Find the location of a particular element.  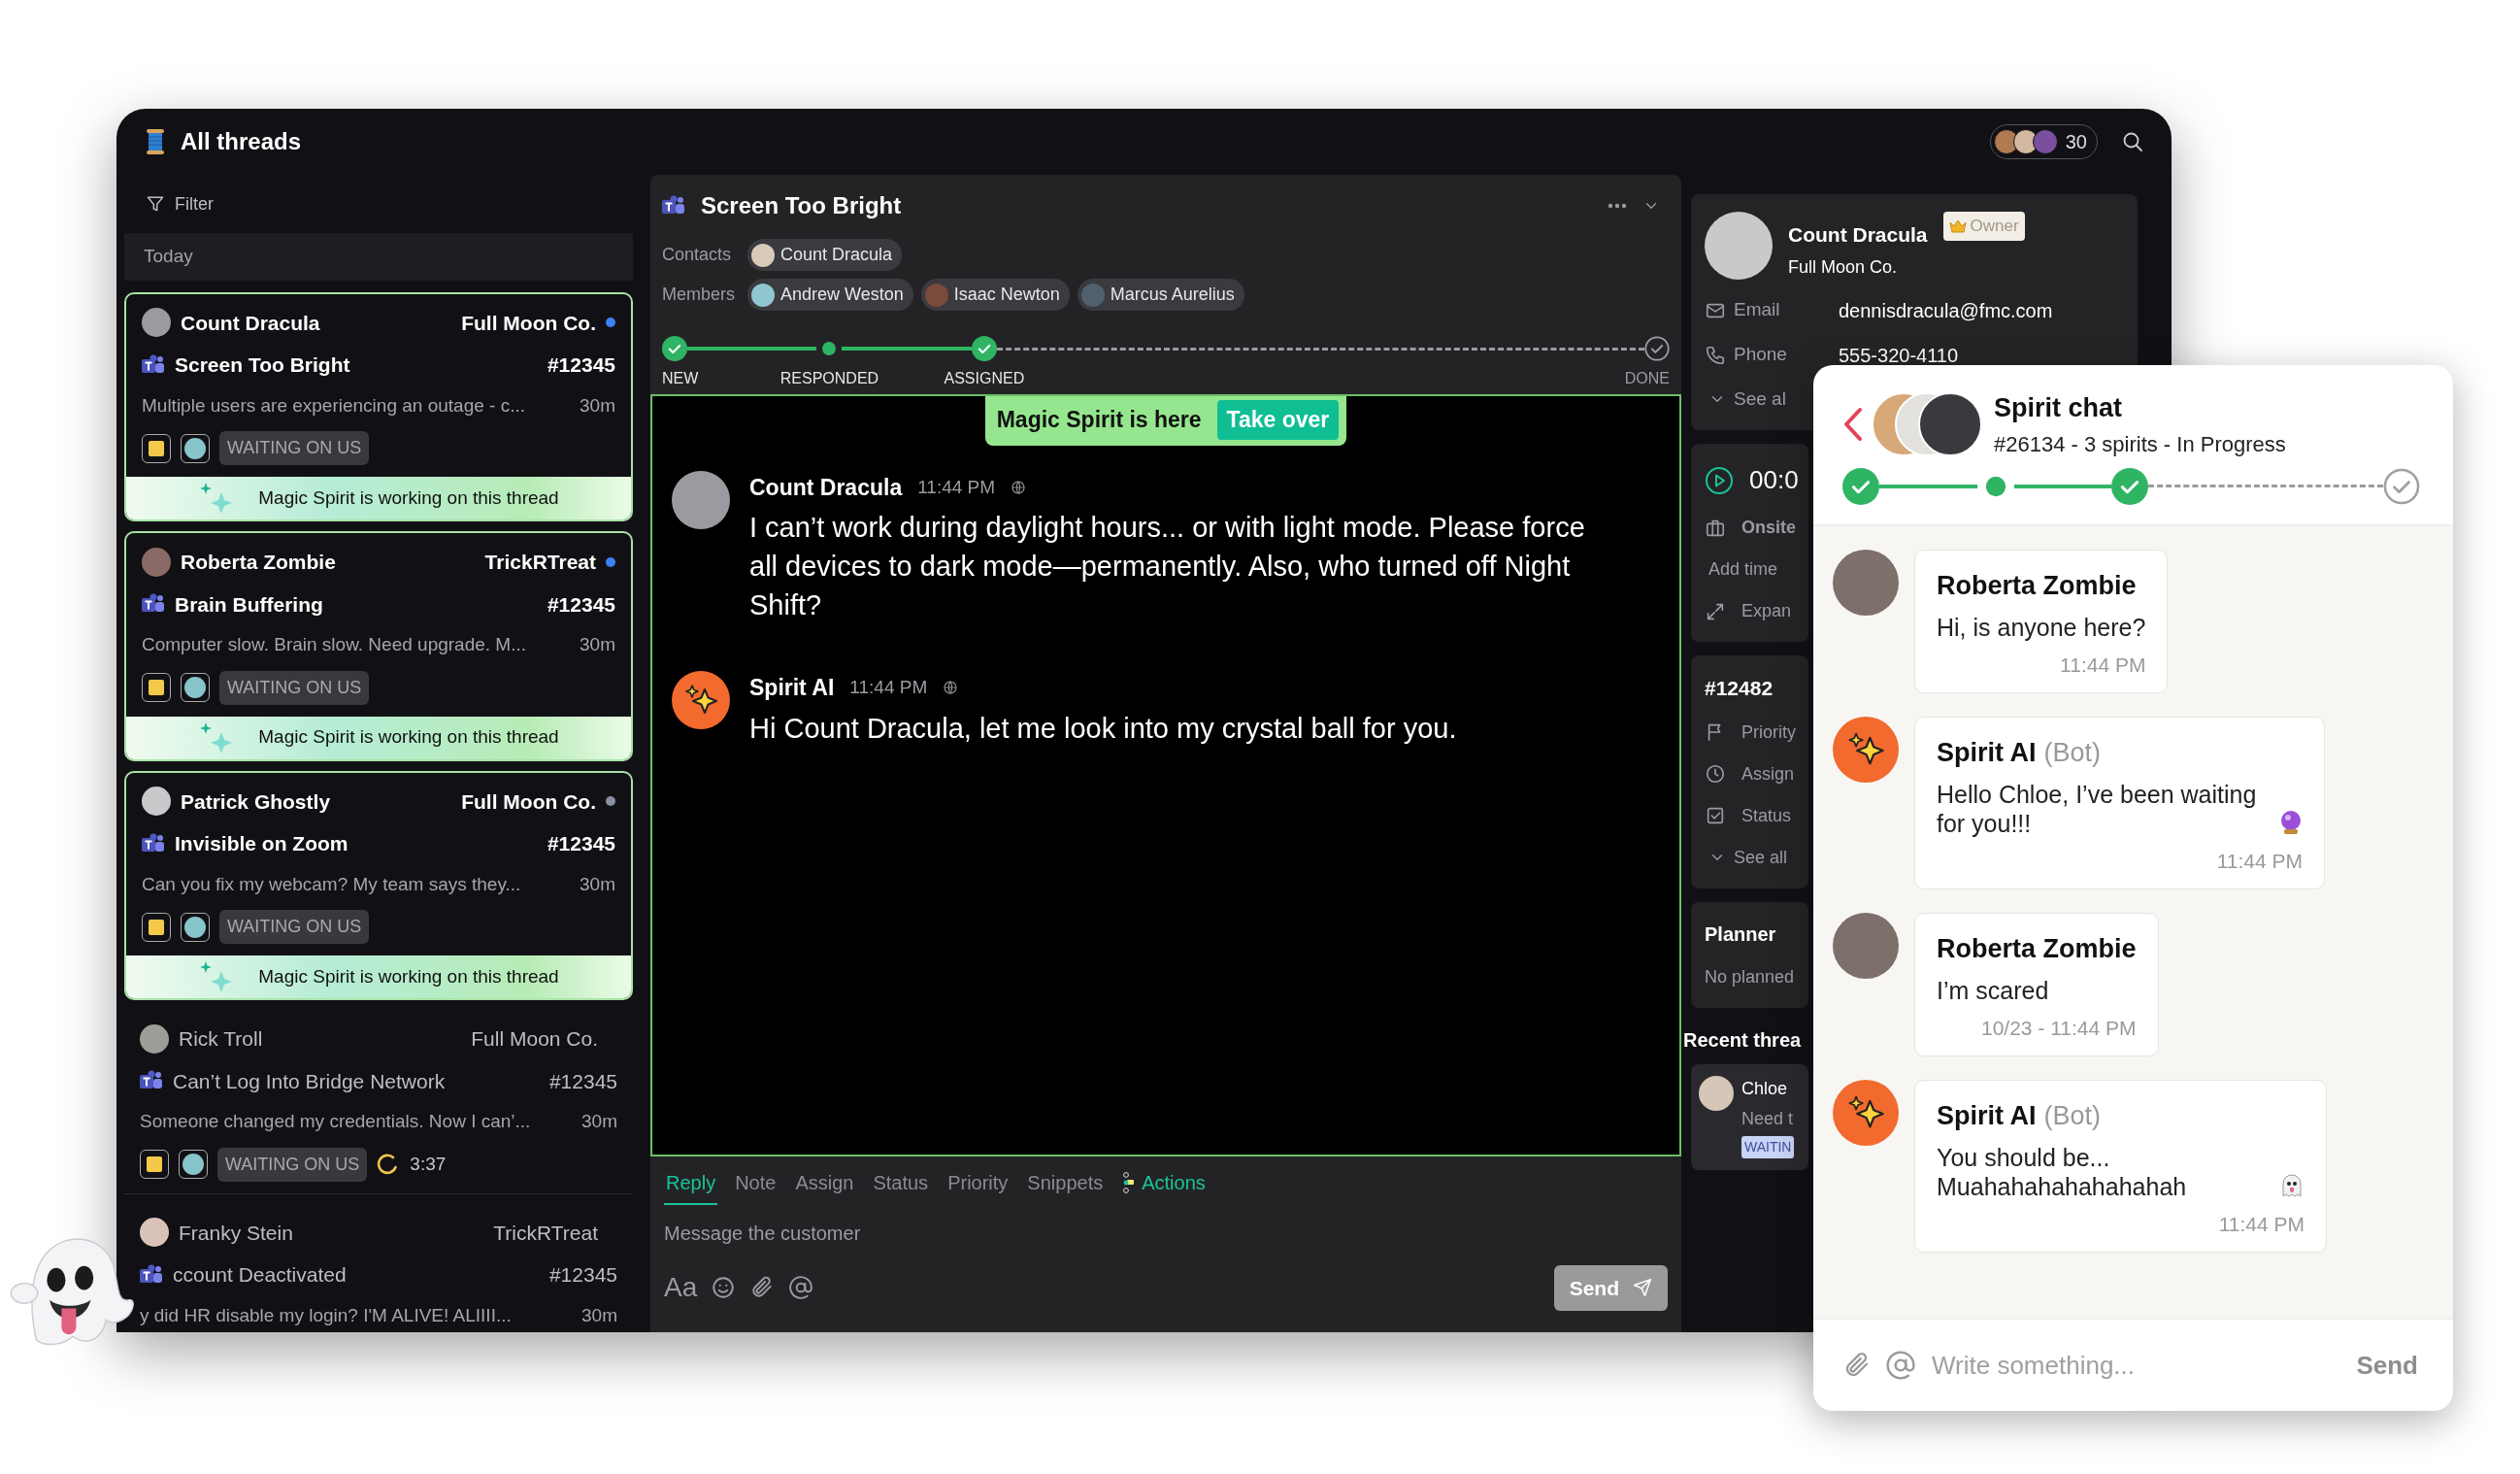

composer-tab: Status is located at coordinates (901, 1183).